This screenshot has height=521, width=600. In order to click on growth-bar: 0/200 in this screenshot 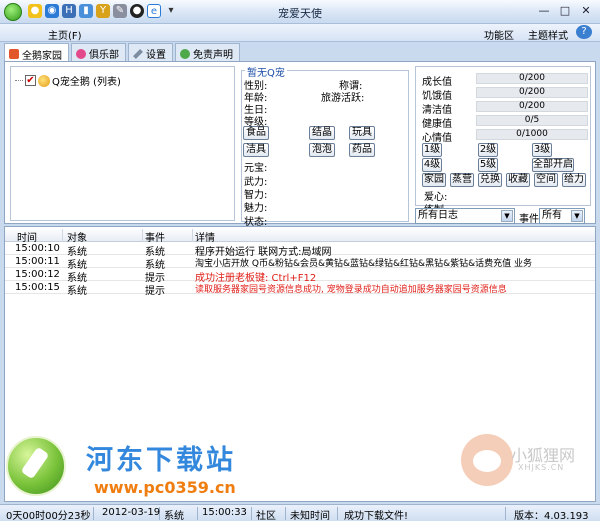, I will do `click(532, 78)`.